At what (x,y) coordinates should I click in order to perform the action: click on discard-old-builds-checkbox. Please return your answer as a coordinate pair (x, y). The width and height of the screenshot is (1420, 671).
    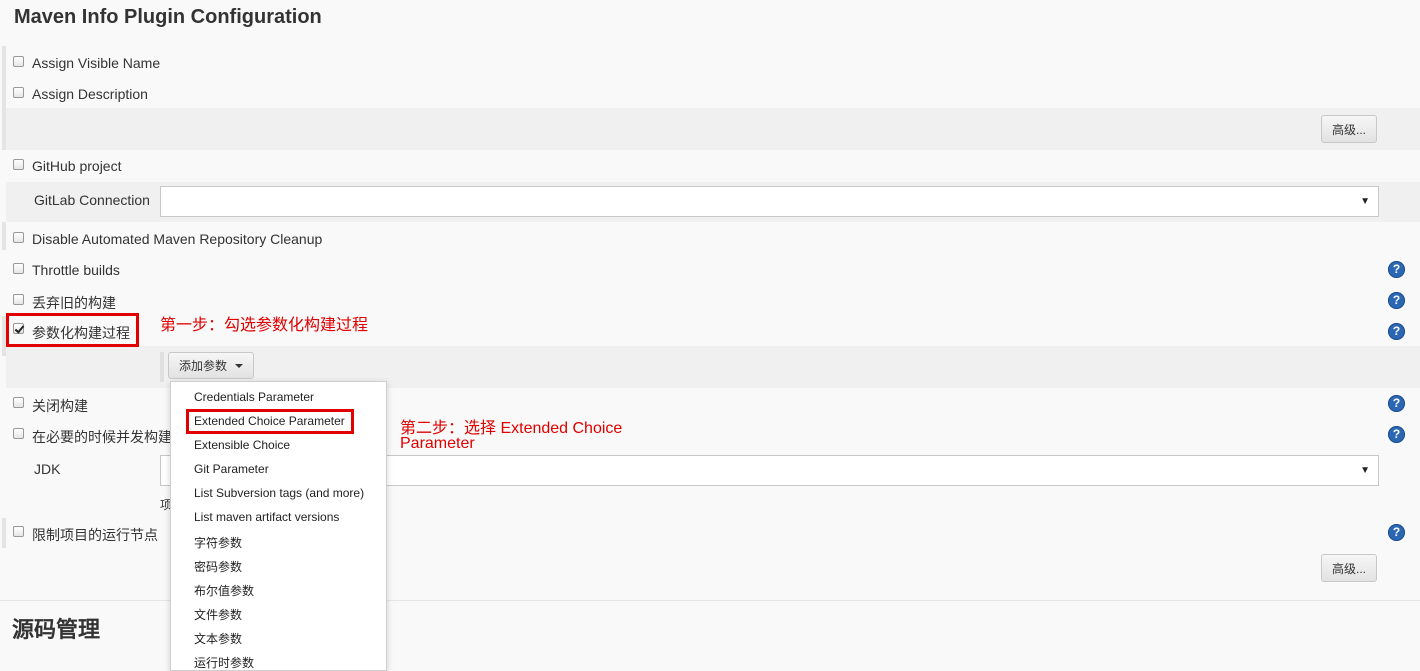
    Looking at the image, I should click on (18, 299).